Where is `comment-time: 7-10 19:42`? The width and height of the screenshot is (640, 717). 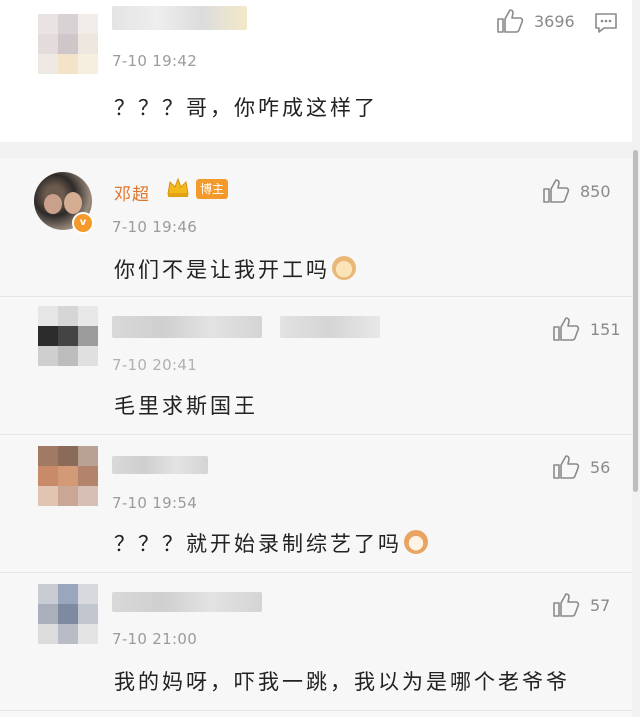 comment-time: 7-10 19:42 is located at coordinates (155, 61).